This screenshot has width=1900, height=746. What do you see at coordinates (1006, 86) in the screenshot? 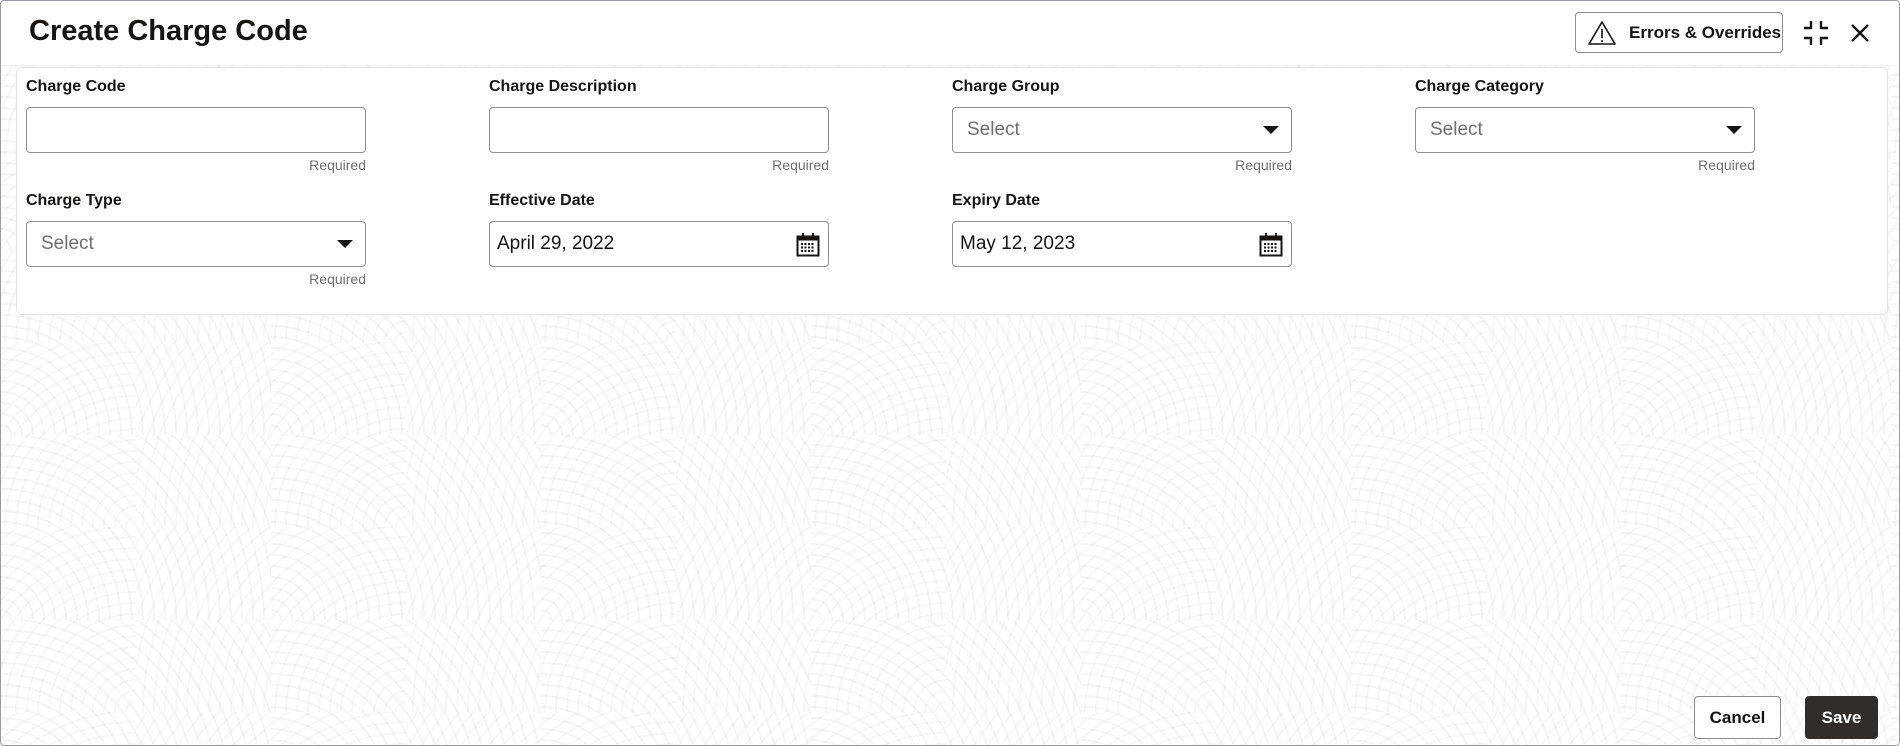
I see `charge-group-label: Charge Group` at bounding box center [1006, 86].